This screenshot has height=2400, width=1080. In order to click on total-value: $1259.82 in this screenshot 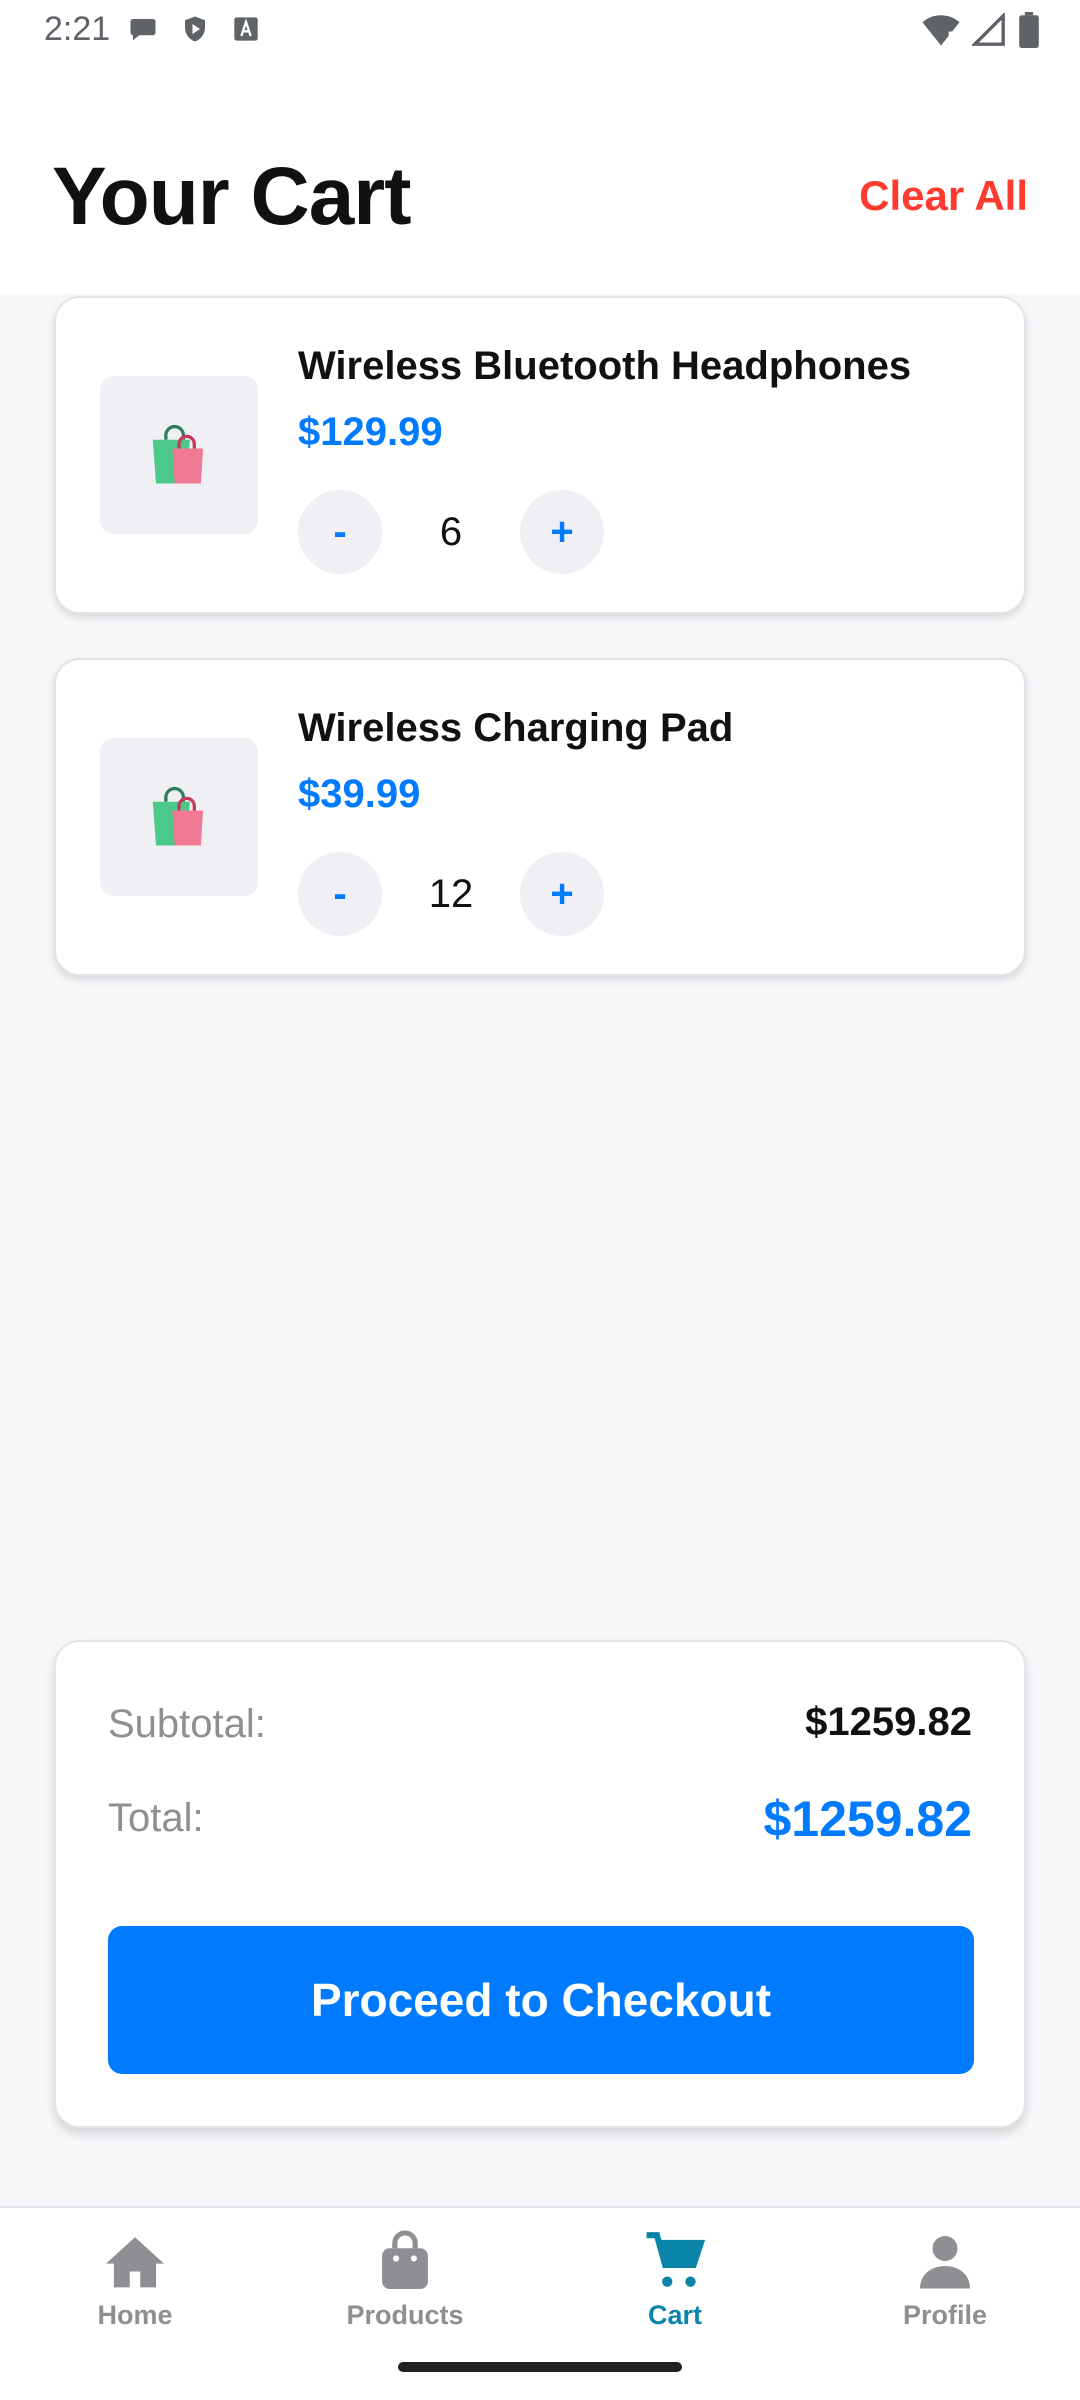, I will do `click(867, 1819)`.